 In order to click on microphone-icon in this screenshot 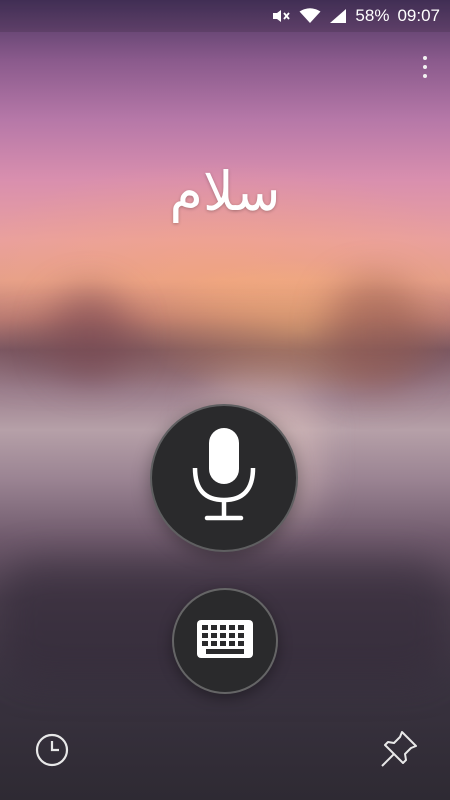, I will do `click(224, 478)`.